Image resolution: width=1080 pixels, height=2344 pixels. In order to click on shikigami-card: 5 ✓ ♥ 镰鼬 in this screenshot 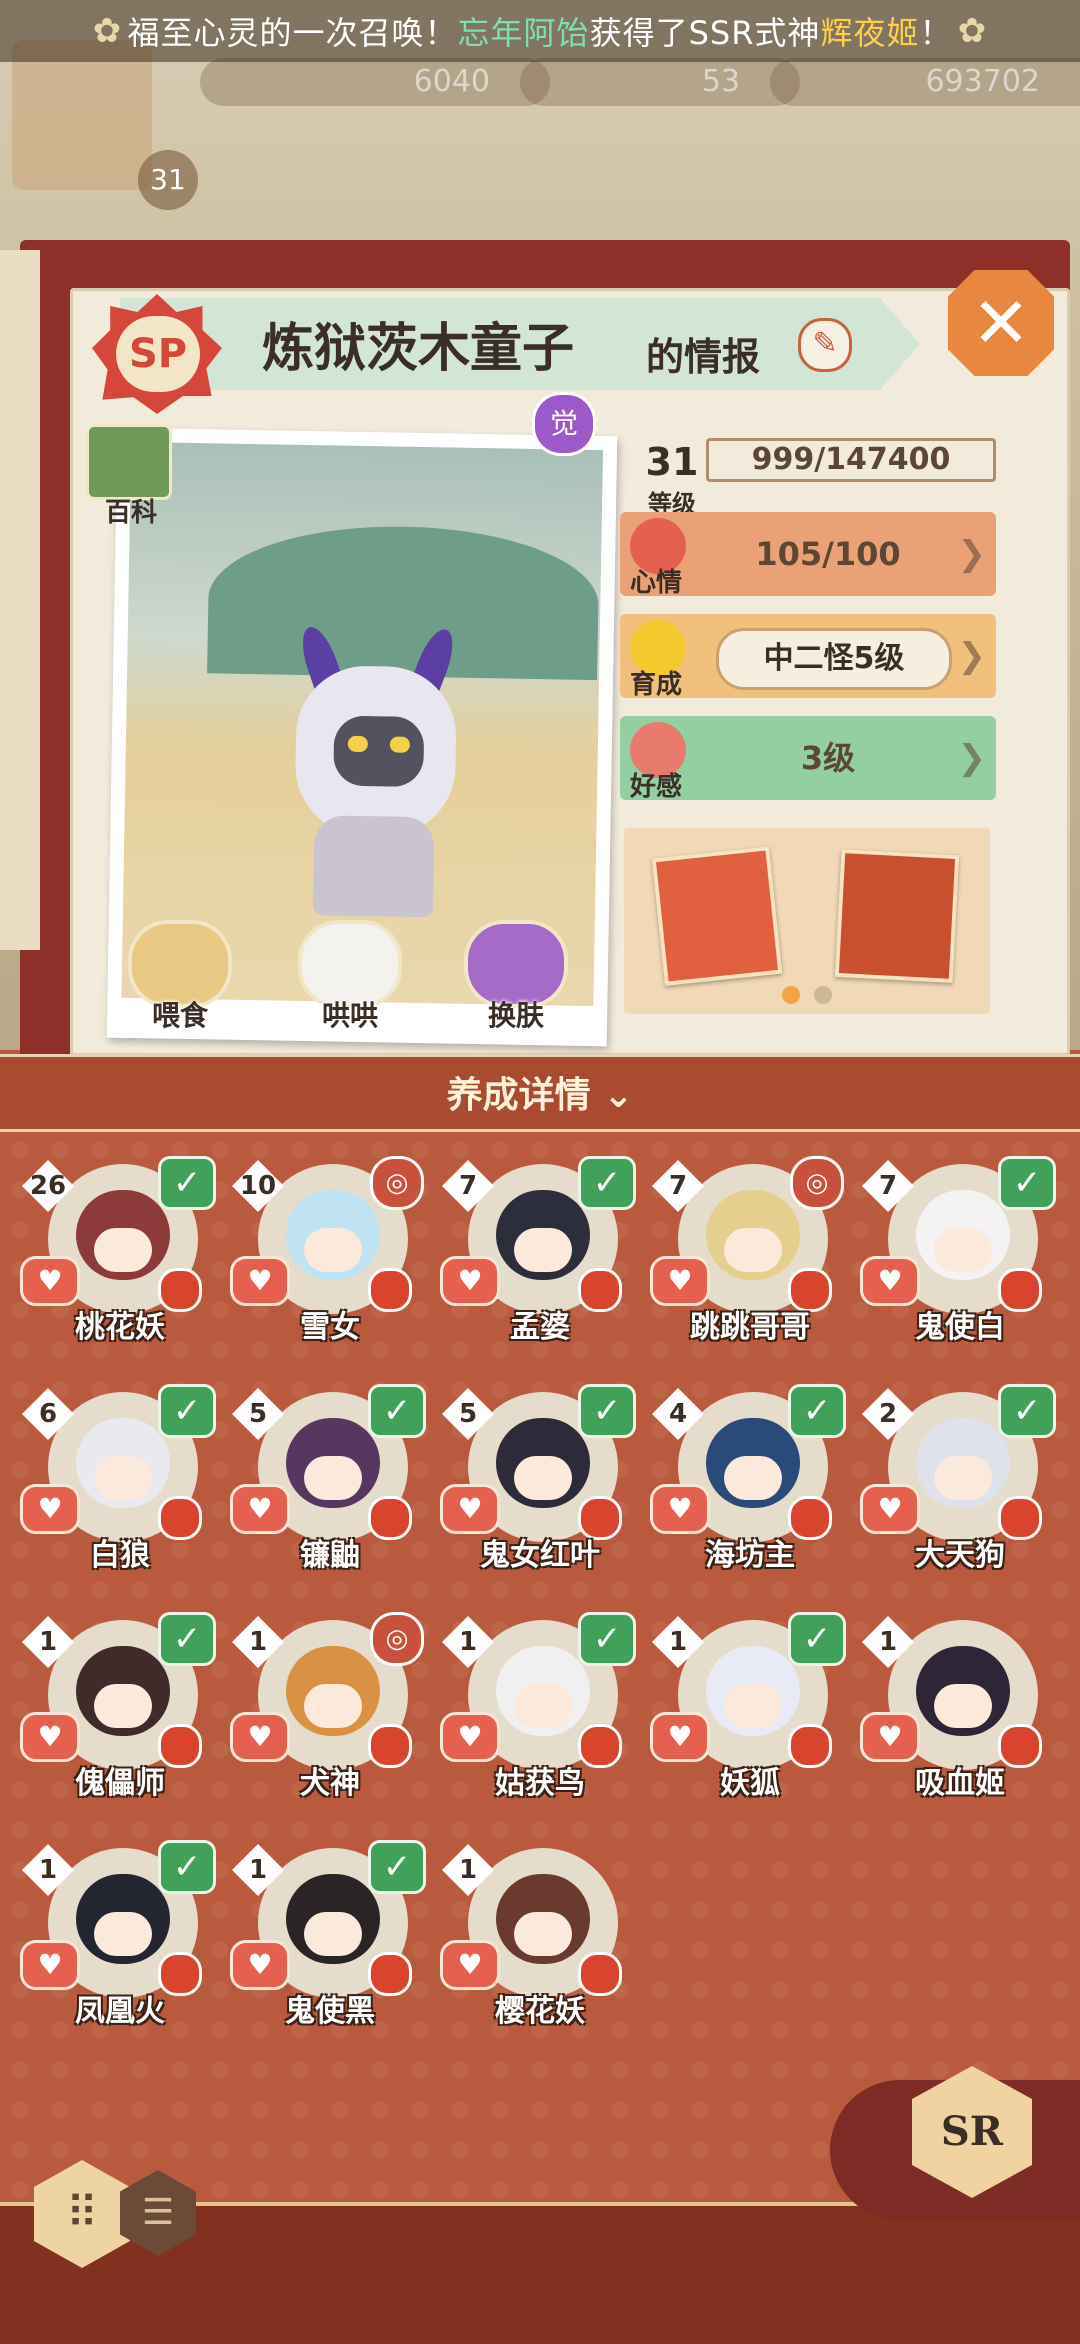, I will do `click(330, 1489)`.